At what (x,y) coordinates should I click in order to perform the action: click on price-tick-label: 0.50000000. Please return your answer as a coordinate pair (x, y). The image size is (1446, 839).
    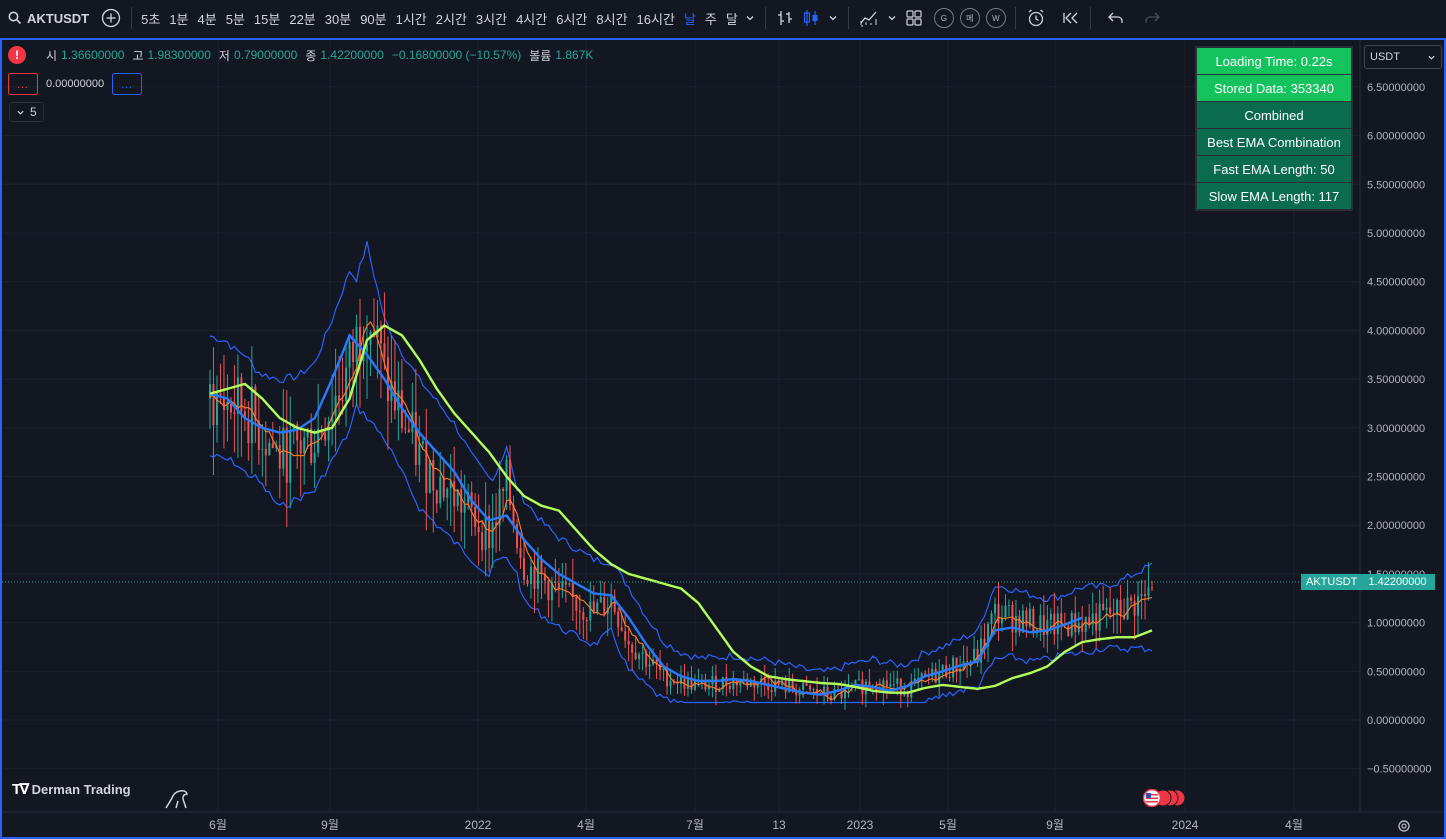
    Looking at the image, I should click on (1396, 672).